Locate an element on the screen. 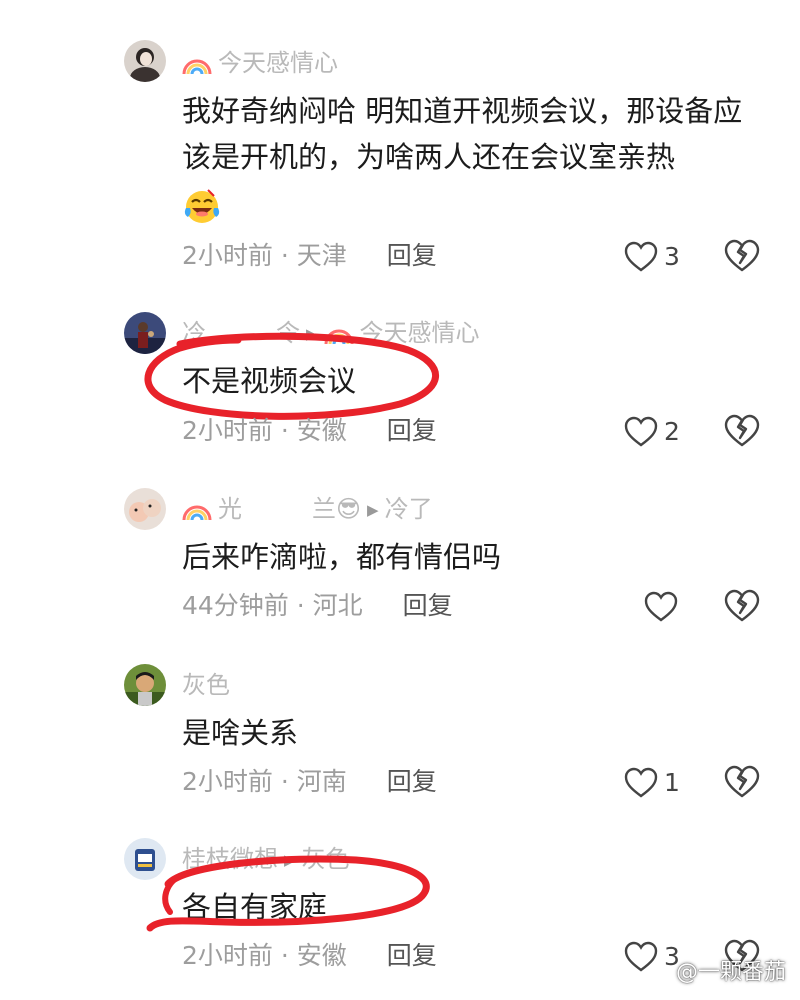 The height and width of the screenshot is (1000, 800). reply-target: 今天感情心 is located at coordinates (419, 333).